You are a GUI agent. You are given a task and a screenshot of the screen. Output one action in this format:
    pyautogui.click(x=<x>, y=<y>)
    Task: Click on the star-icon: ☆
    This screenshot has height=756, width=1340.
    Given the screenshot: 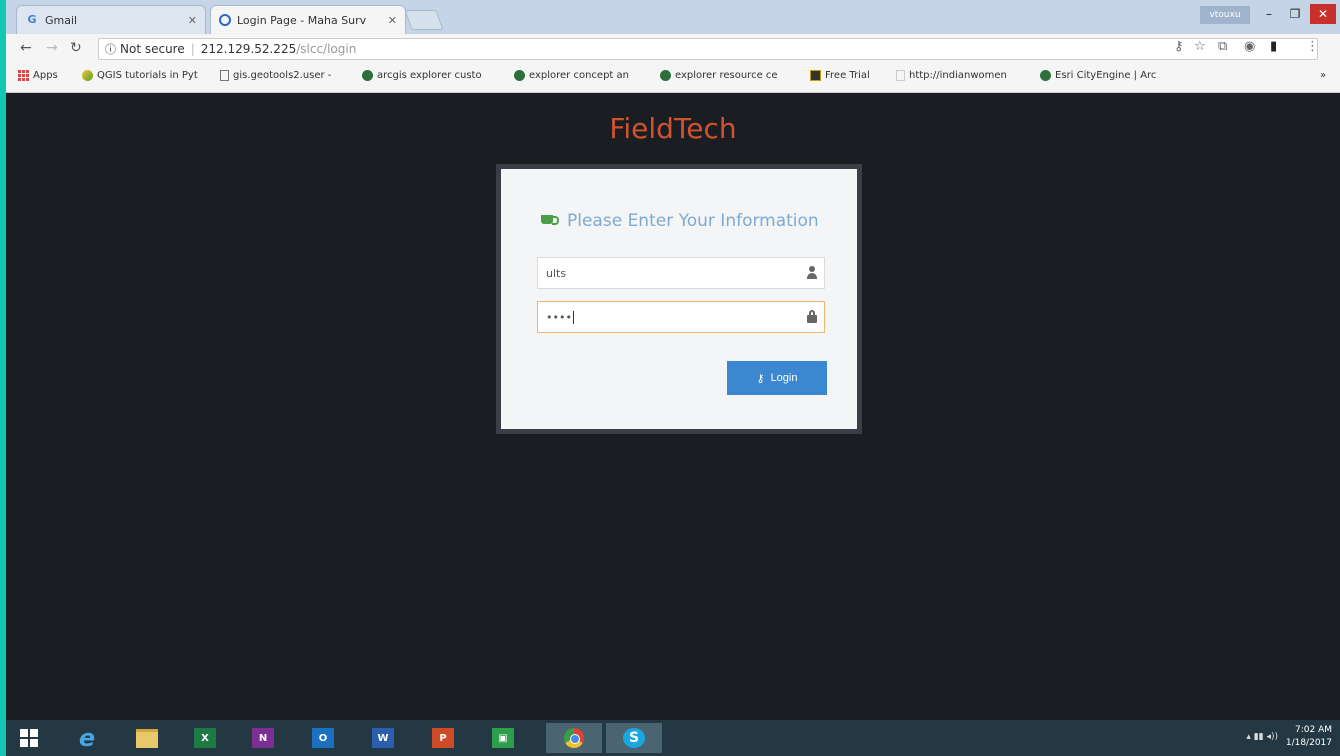 What is the action you would take?
    pyautogui.click(x=1200, y=46)
    